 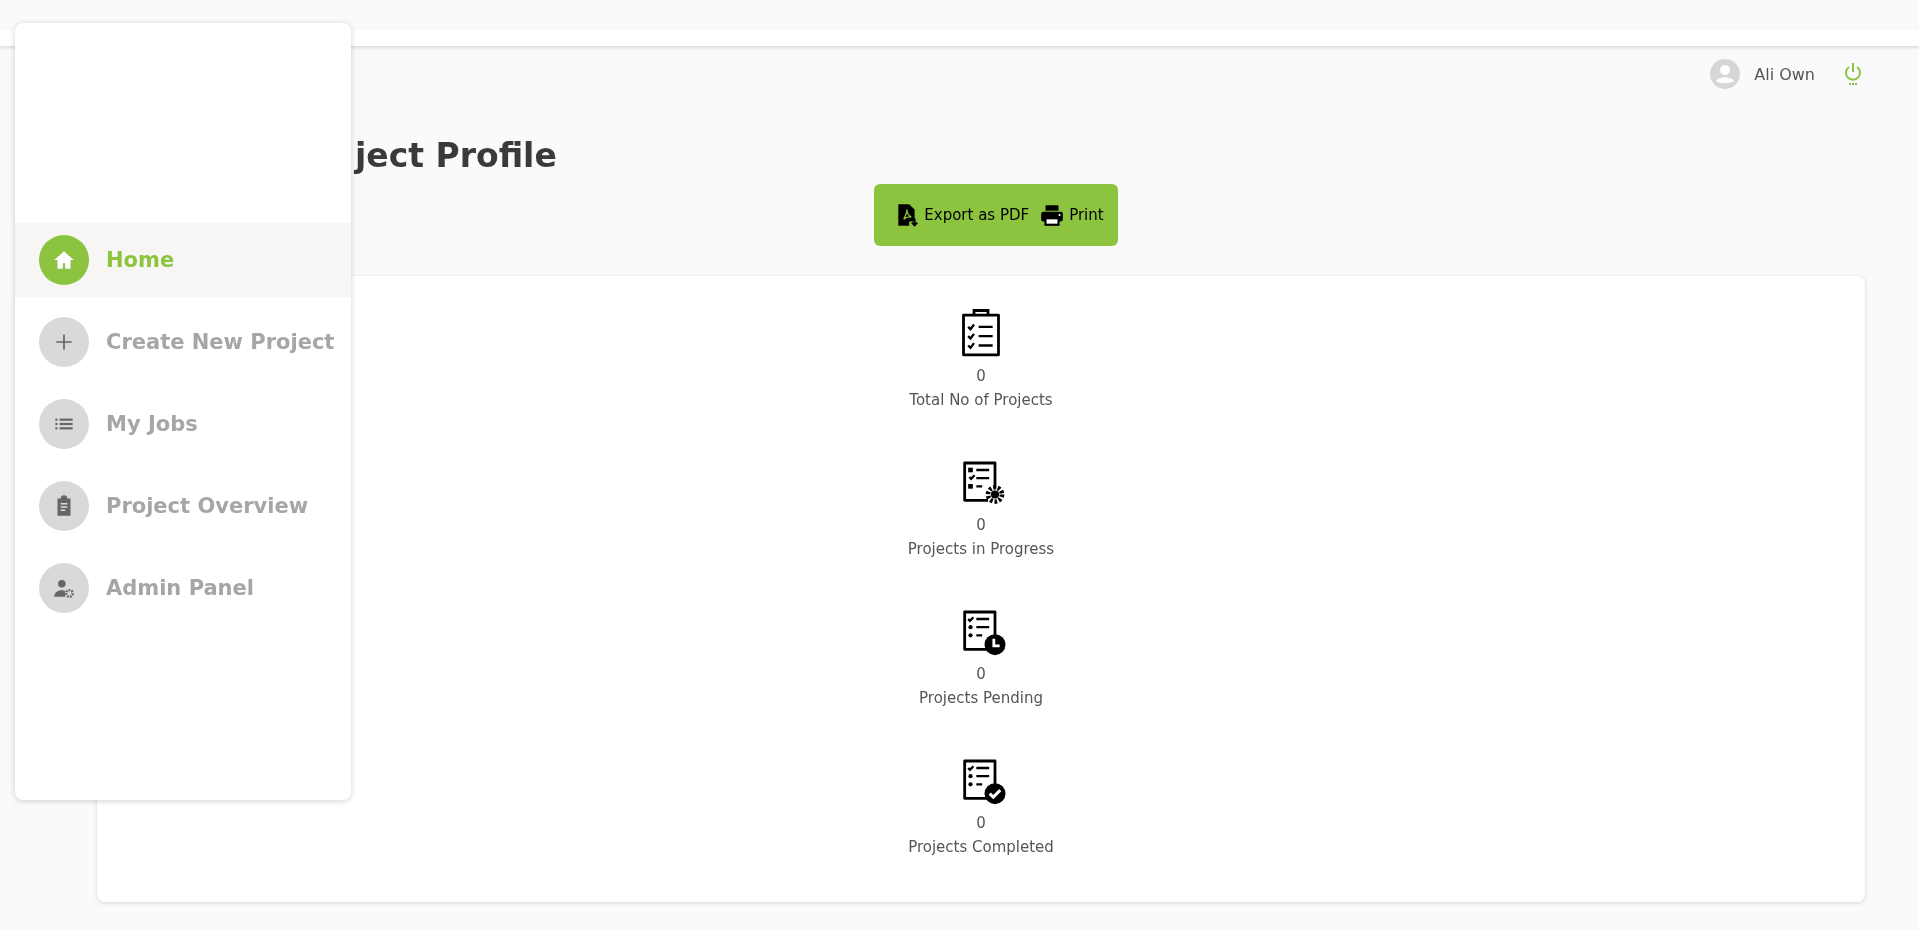 I want to click on sidebar-item: Project Overview, so click(x=183, y=506).